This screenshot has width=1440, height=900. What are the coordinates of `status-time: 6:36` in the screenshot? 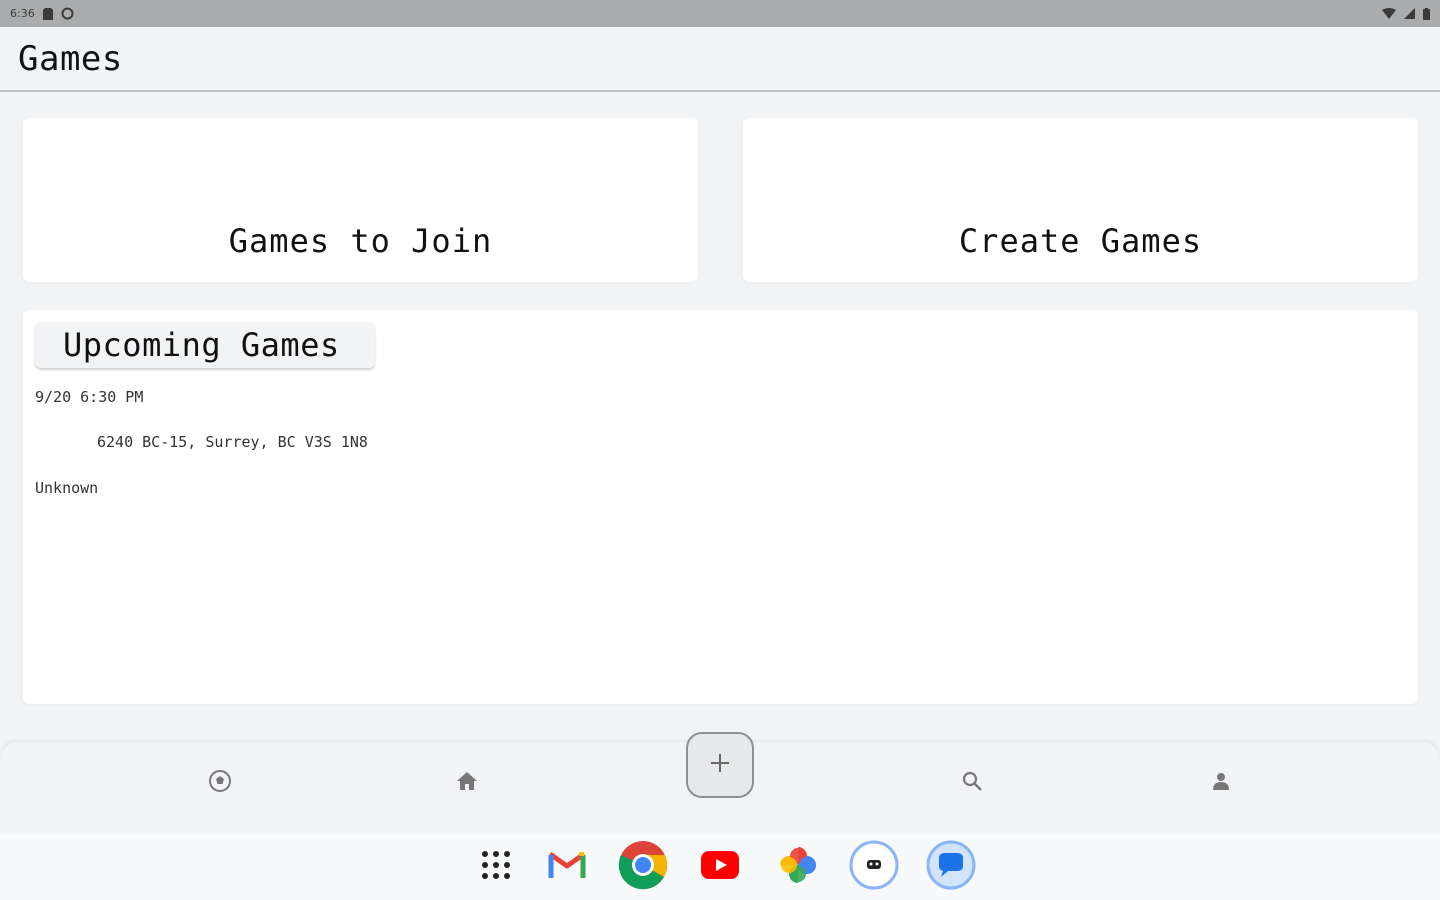 It's located at (22, 13).